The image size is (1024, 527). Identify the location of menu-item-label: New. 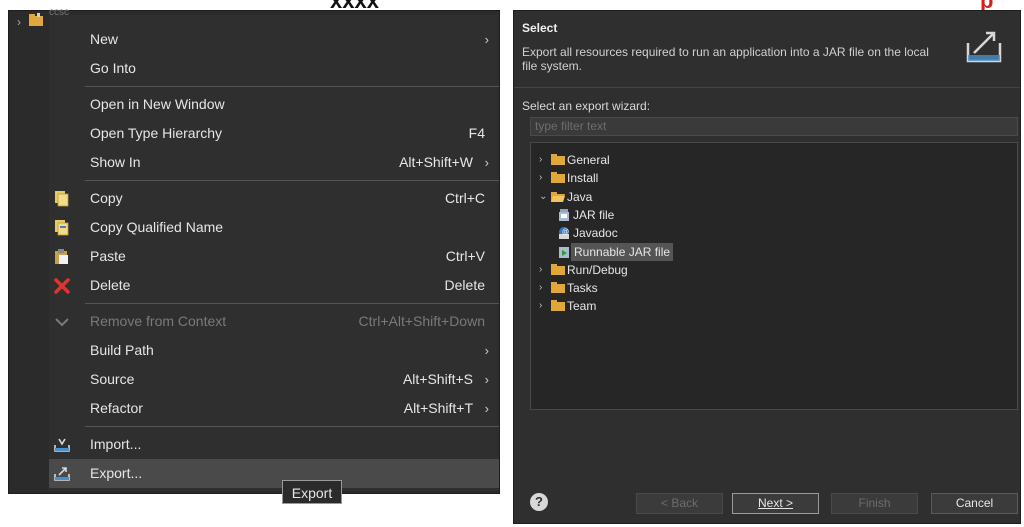
(104, 39).